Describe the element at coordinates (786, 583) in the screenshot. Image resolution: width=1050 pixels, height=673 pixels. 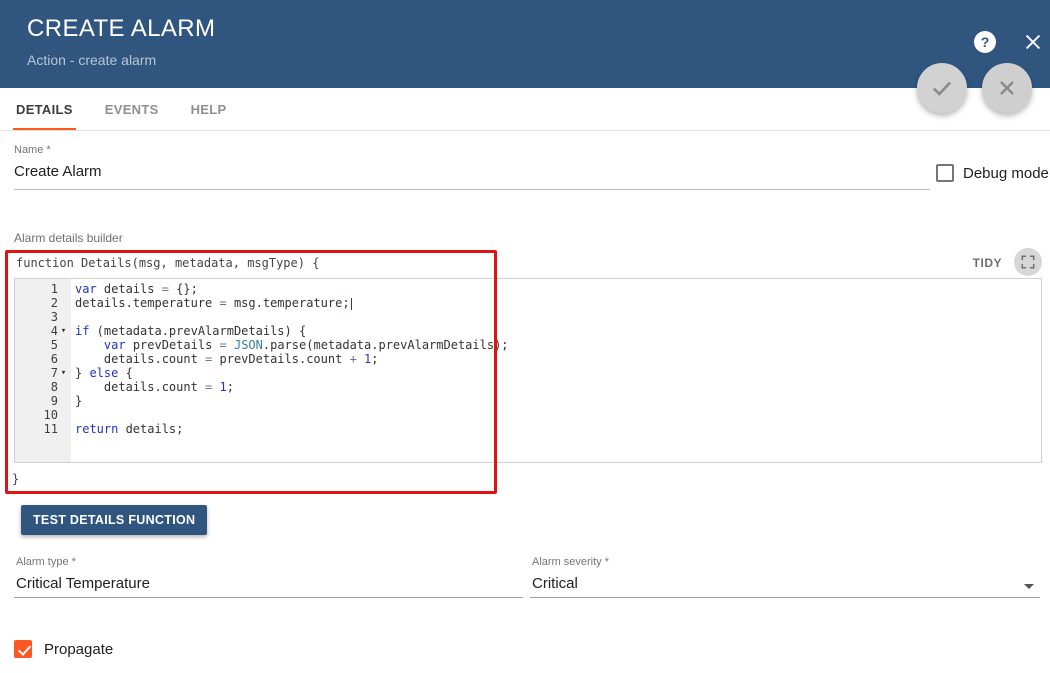
I see `alarm-severity-select: Critical` at that location.